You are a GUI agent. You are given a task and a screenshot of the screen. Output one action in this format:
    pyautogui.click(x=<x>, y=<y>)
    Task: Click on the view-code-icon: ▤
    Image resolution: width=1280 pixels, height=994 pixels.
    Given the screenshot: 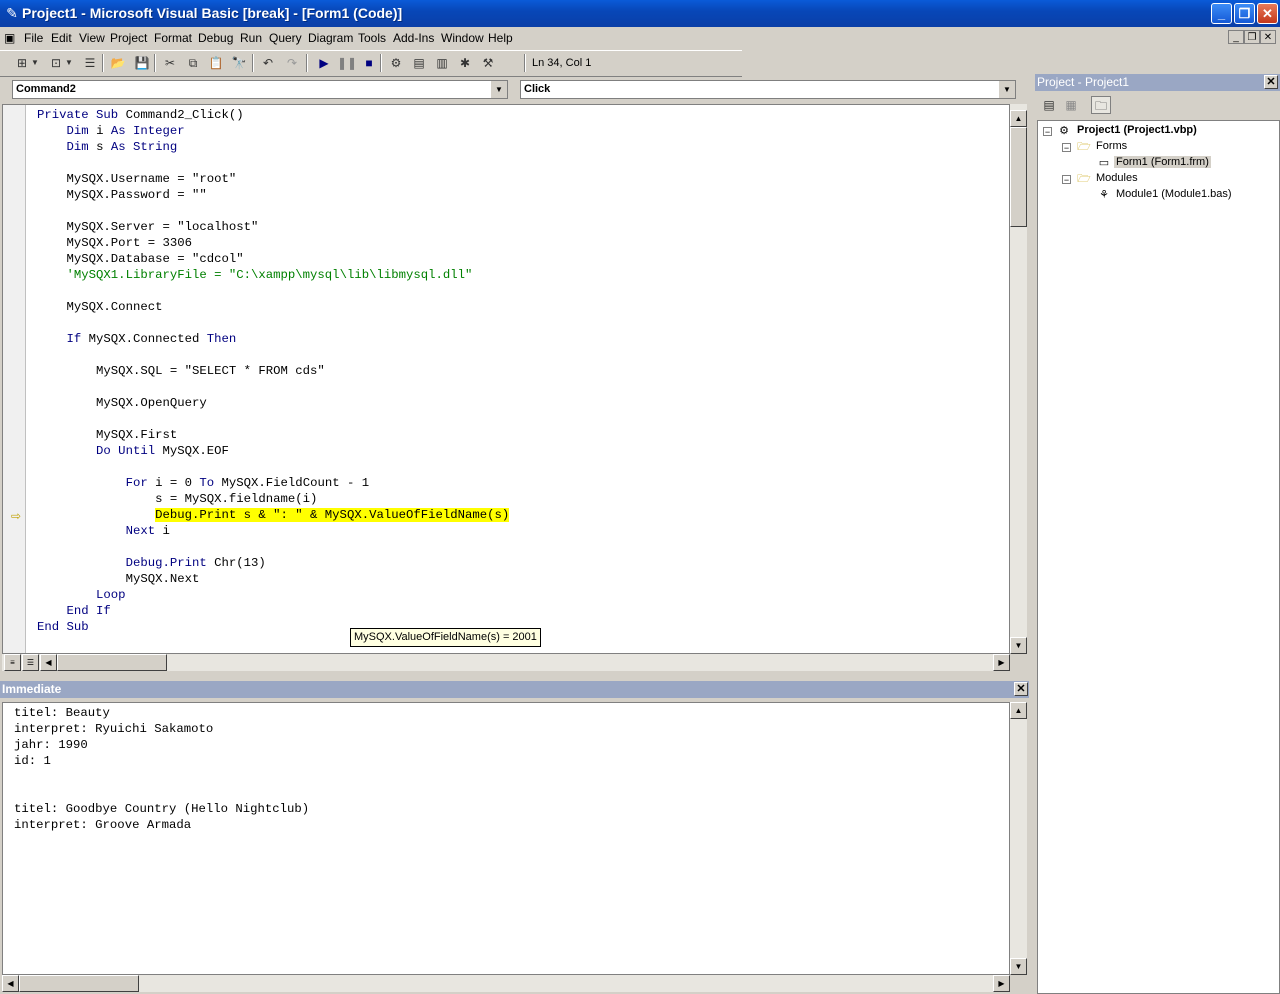 What is the action you would take?
    pyautogui.click(x=1049, y=105)
    